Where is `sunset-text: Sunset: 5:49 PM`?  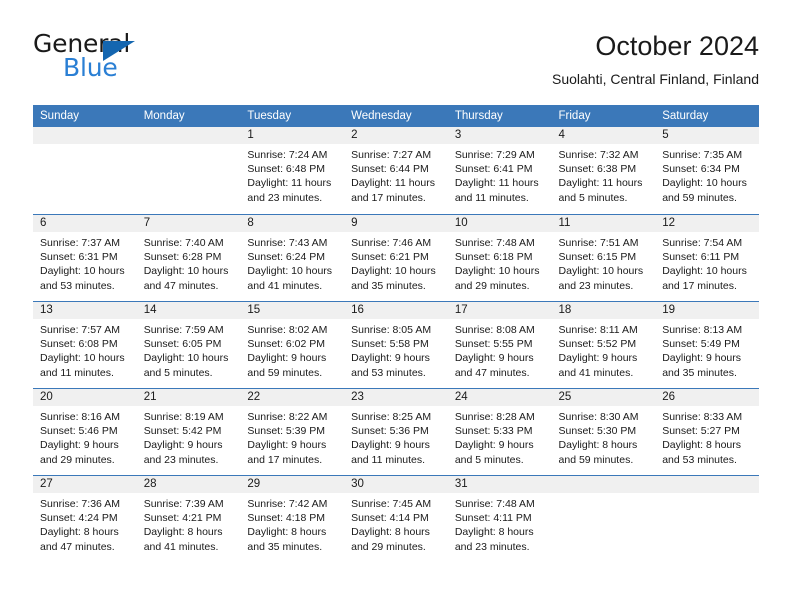 sunset-text: Sunset: 5:49 PM is located at coordinates (701, 344).